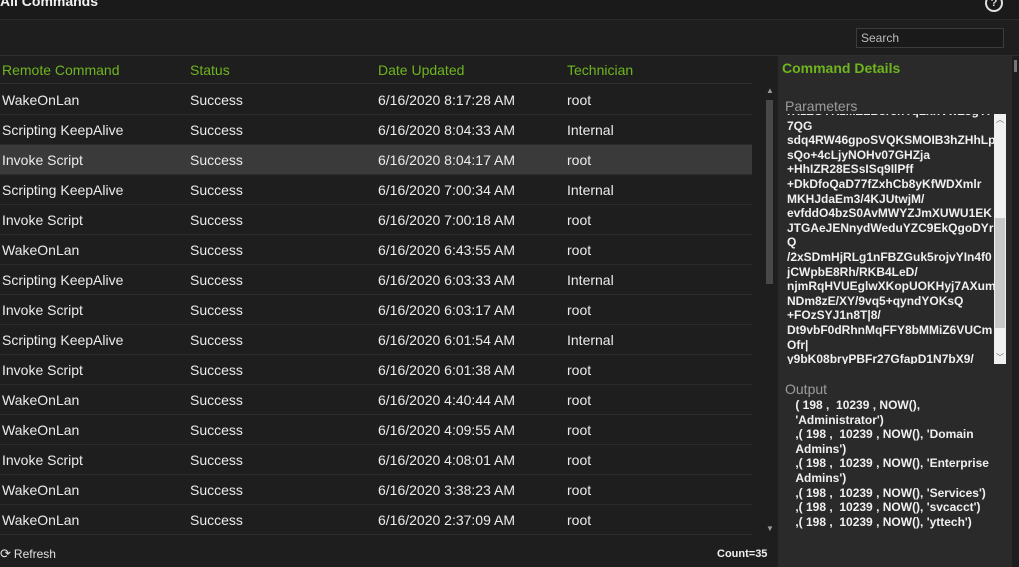 The height and width of the screenshot is (567, 1019). I want to click on cell-date-updated: 6/16/2020 6:01:38 AM, so click(446, 370).